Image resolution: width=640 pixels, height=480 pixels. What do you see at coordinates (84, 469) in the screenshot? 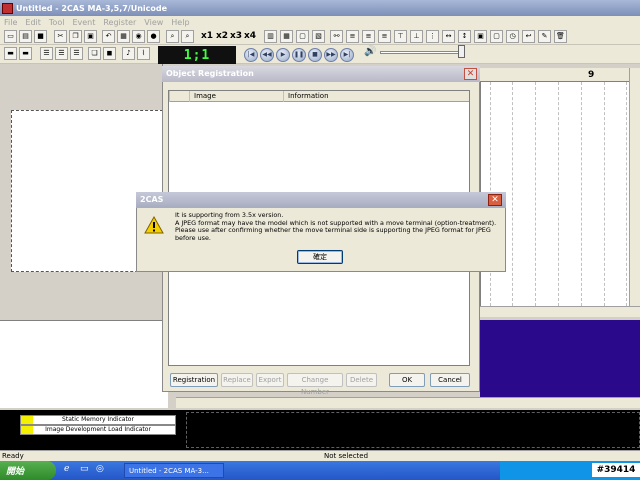
I see `quick-launch-desktop-icon: ▭` at bounding box center [84, 469].